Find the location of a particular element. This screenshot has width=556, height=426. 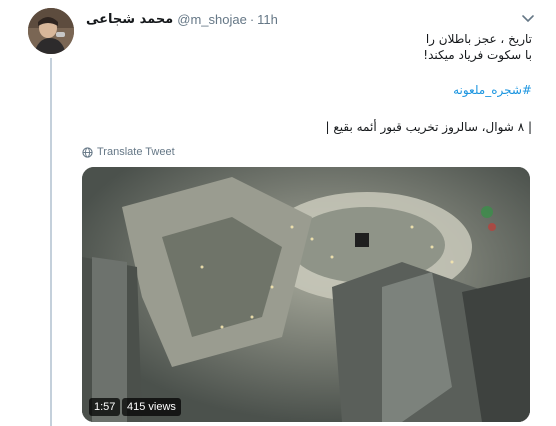

tweet-text-line-2: با سکوت فریاد میکند! is located at coordinates (477, 55).